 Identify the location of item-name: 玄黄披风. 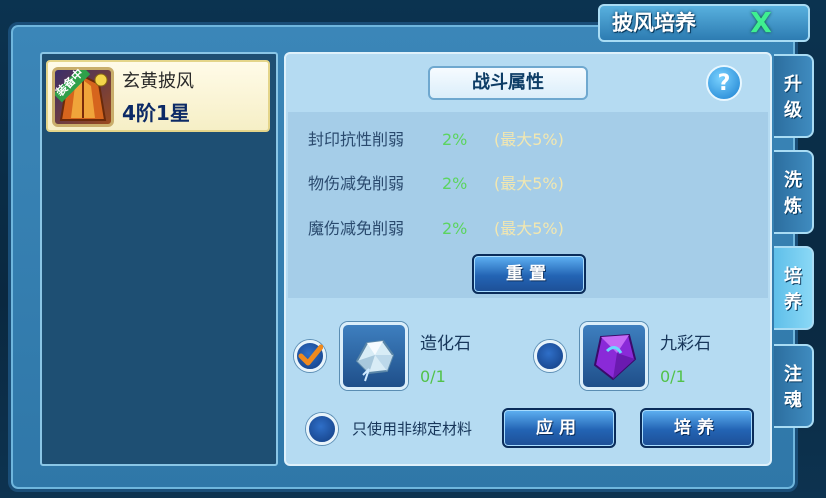
(158, 81).